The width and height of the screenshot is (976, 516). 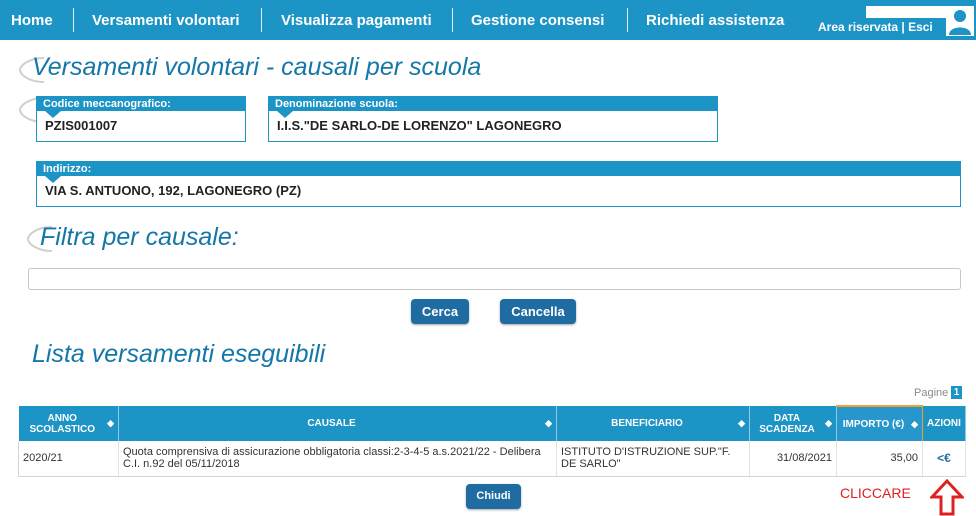 What do you see at coordinates (331, 423) in the screenshot?
I see `column-causale-label: CAUSALE` at bounding box center [331, 423].